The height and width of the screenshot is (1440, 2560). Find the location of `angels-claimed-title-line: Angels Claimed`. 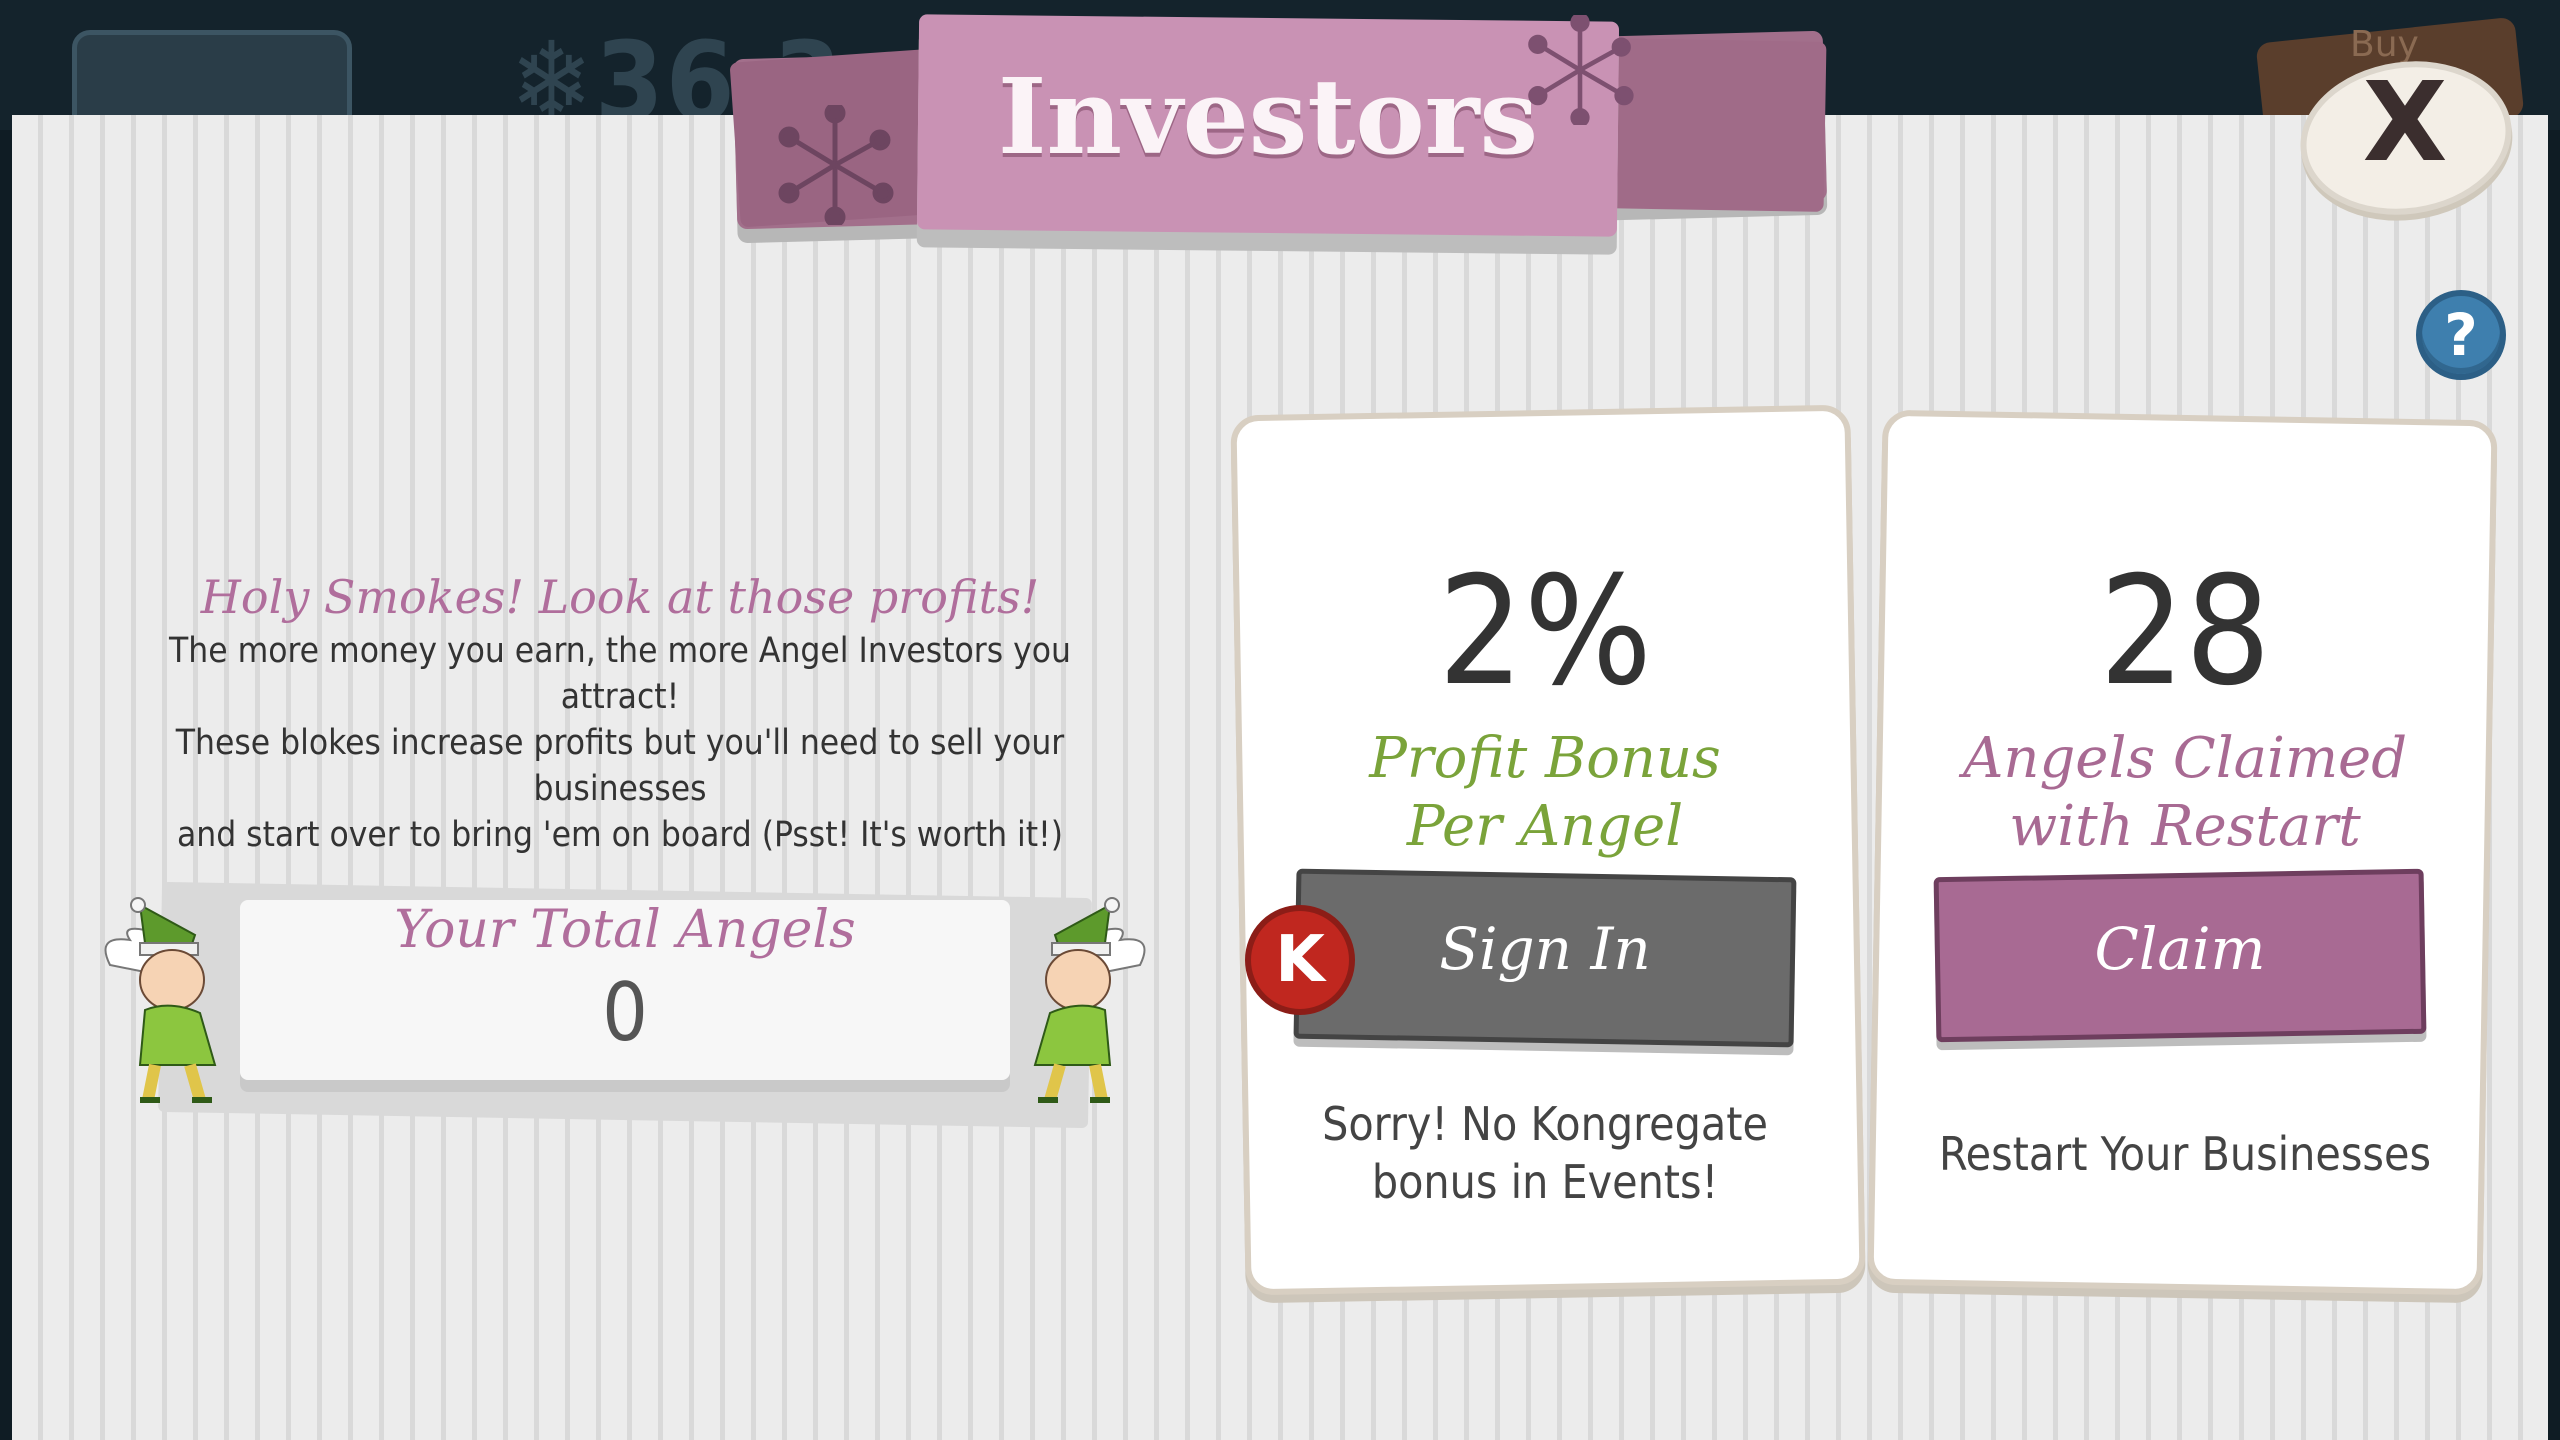

angels-claimed-title-line: Angels Claimed is located at coordinates (2185, 758).